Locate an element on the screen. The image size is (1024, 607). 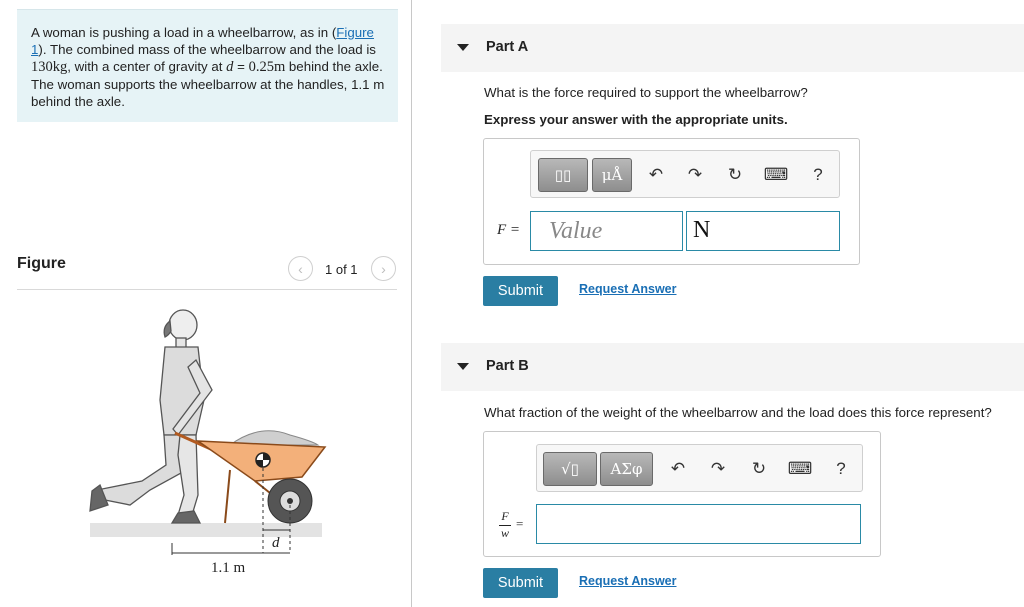
problem-text-4: = is located at coordinates (241, 66).